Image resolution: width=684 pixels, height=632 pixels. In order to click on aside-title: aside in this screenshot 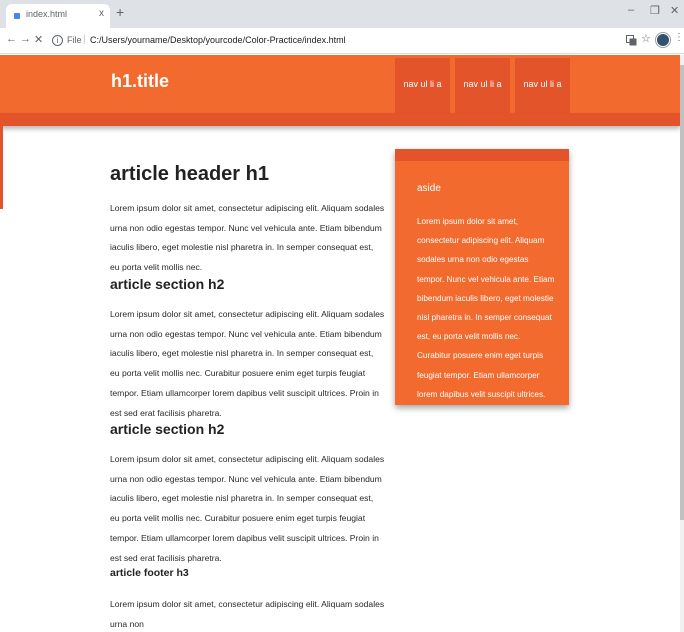, I will do `click(429, 188)`.